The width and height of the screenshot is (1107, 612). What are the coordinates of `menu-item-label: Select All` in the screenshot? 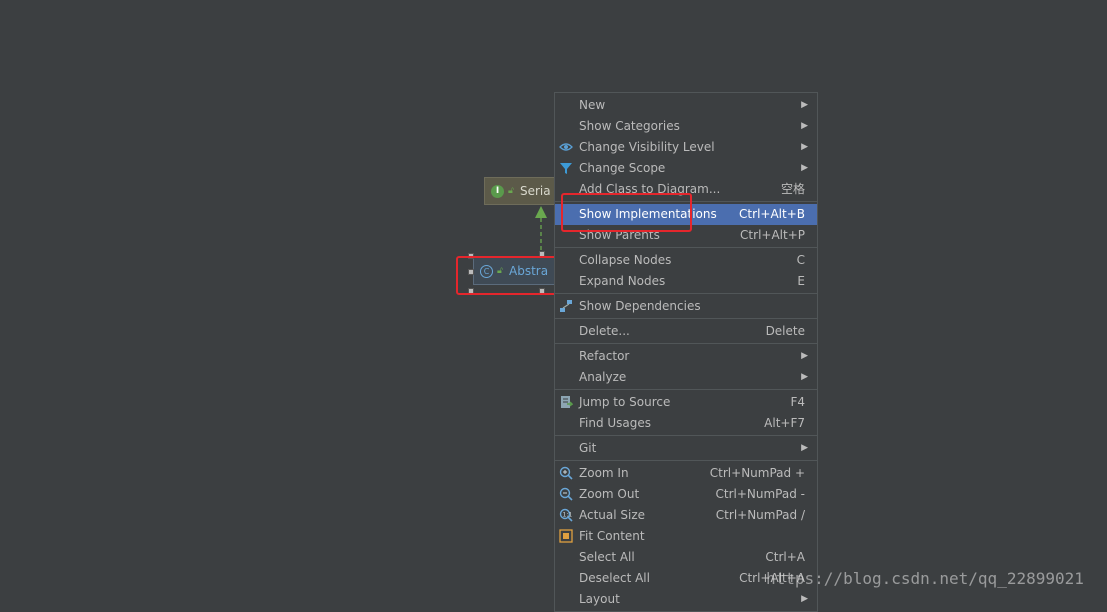 It's located at (607, 557).